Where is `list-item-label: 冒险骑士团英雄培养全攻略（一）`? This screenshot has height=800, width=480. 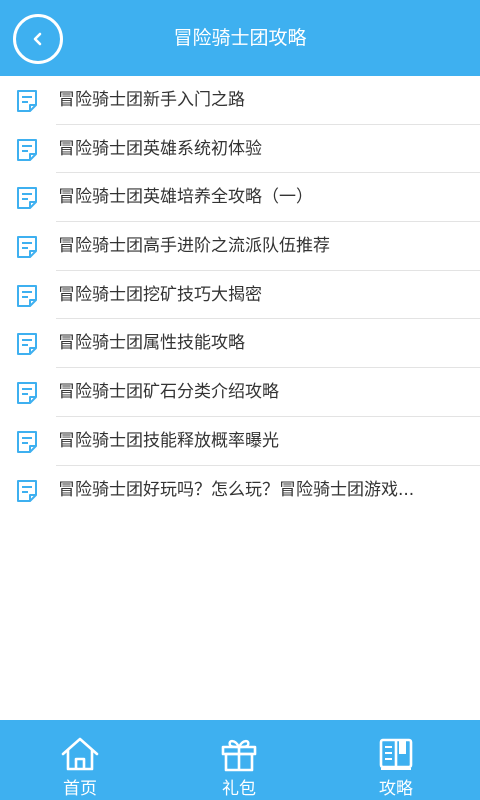 list-item-label: 冒险骑士团英雄培养全攻略（一） is located at coordinates (185, 197).